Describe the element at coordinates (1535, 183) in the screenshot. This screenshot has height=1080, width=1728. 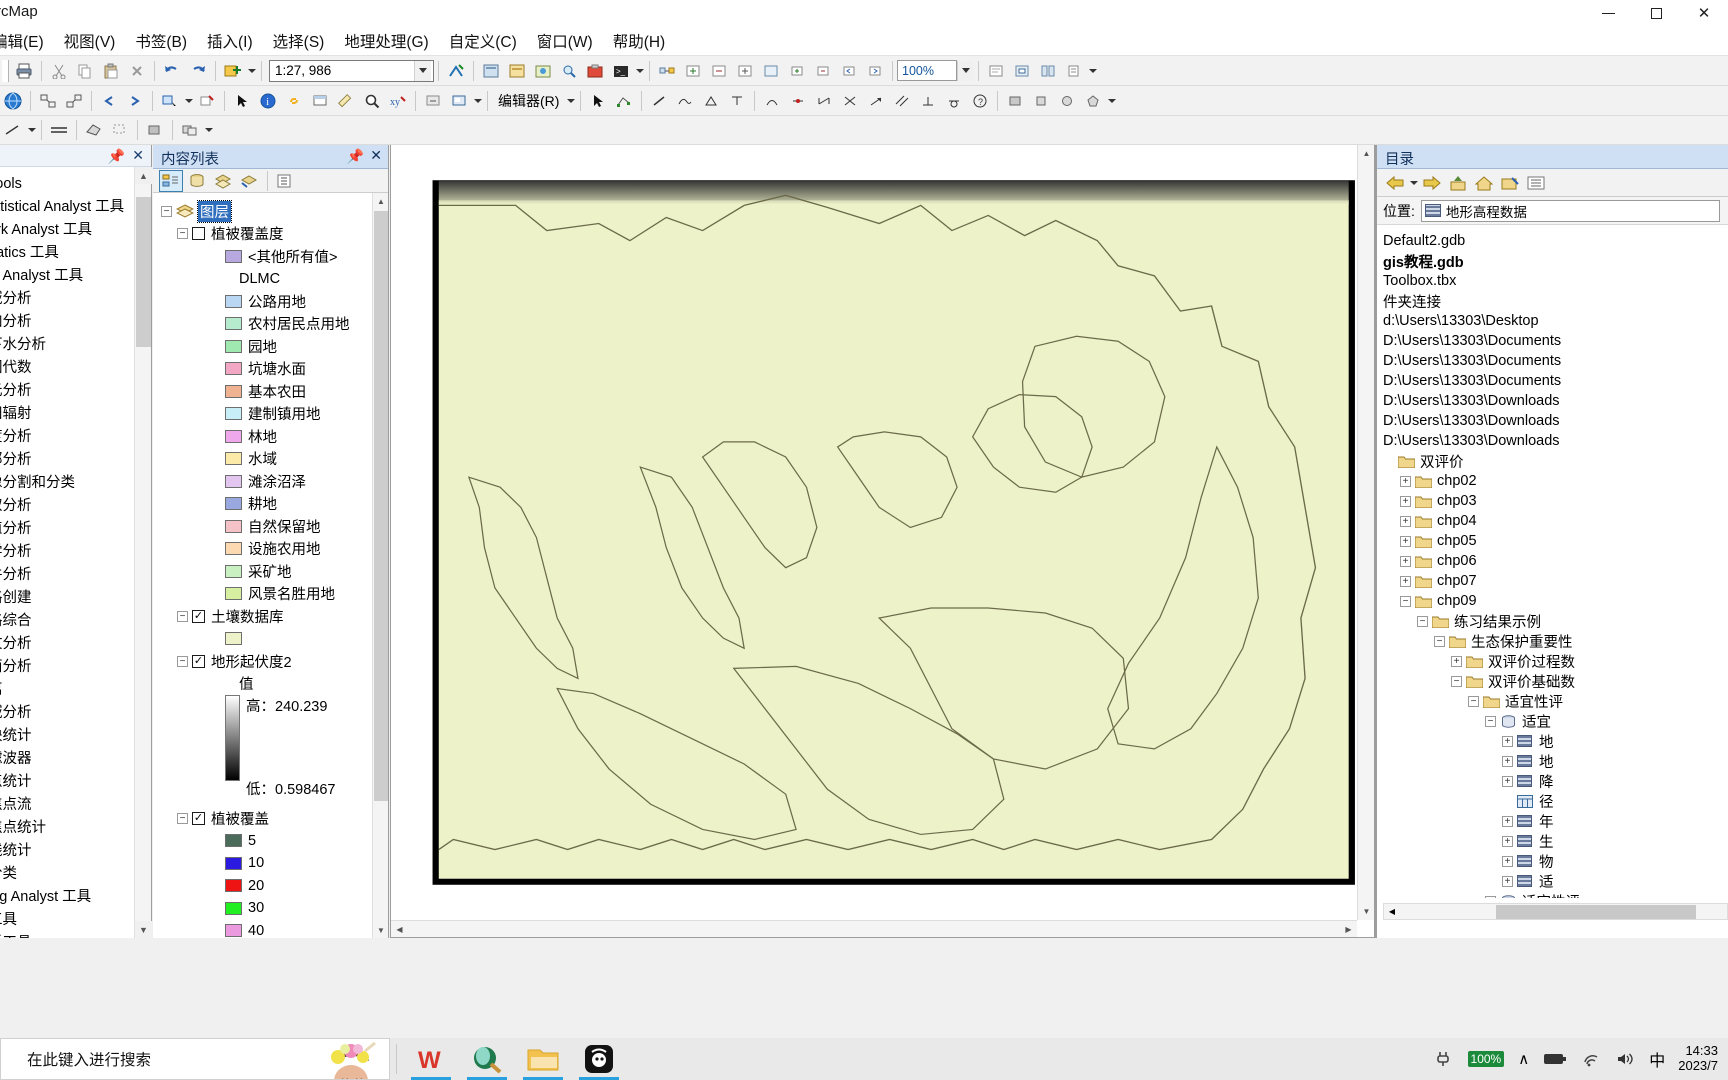
I see `toggle-tree-icon` at that location.